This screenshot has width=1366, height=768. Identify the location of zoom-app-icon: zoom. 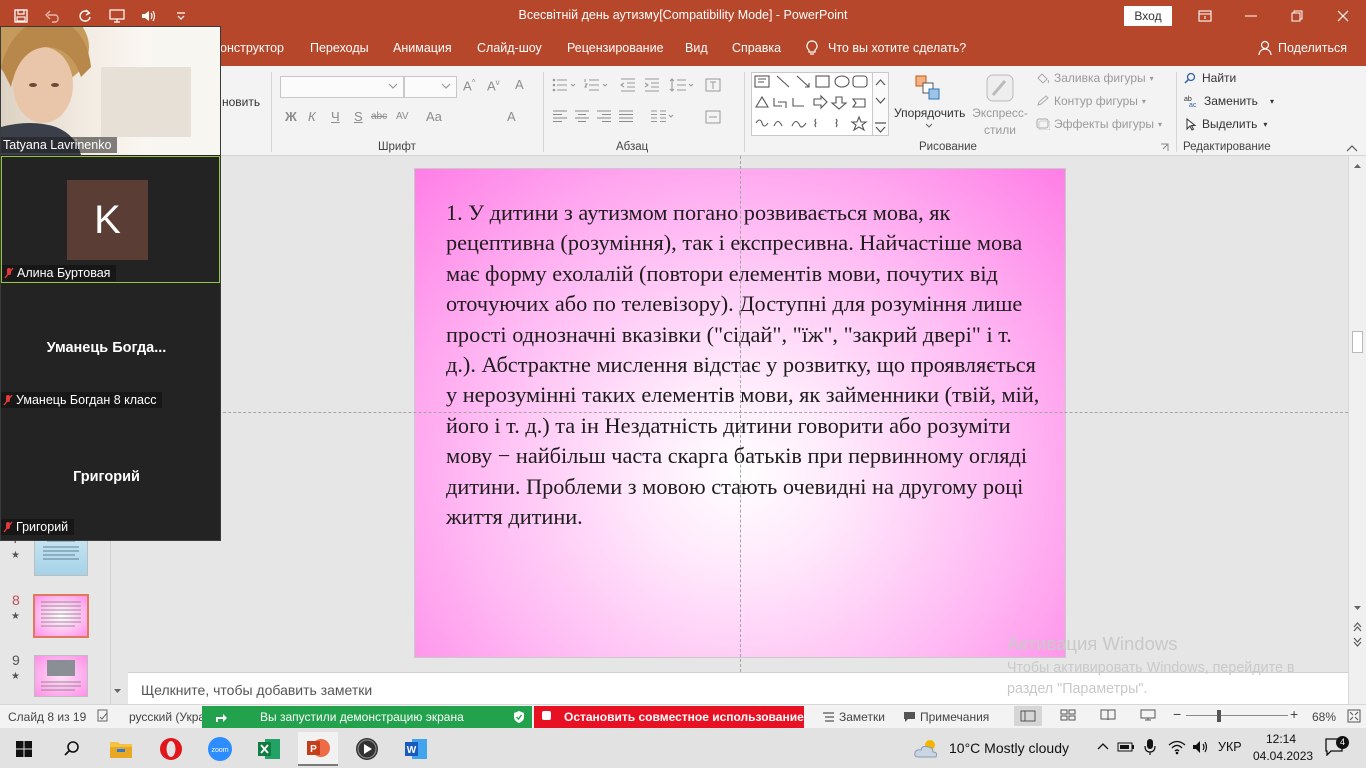
(220, 749).